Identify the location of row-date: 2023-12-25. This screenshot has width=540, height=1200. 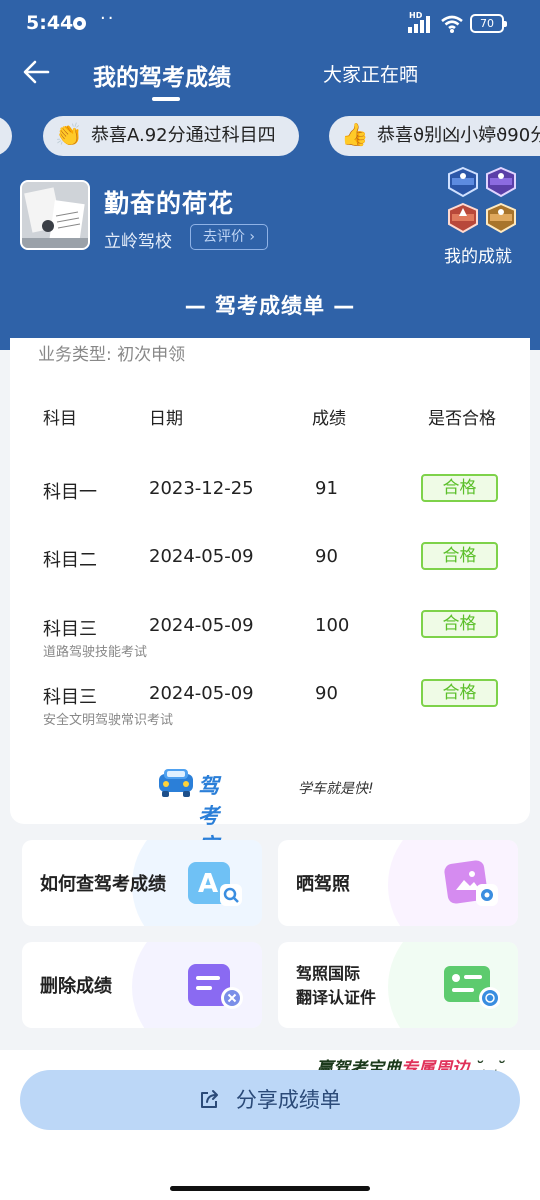
(201, 488).